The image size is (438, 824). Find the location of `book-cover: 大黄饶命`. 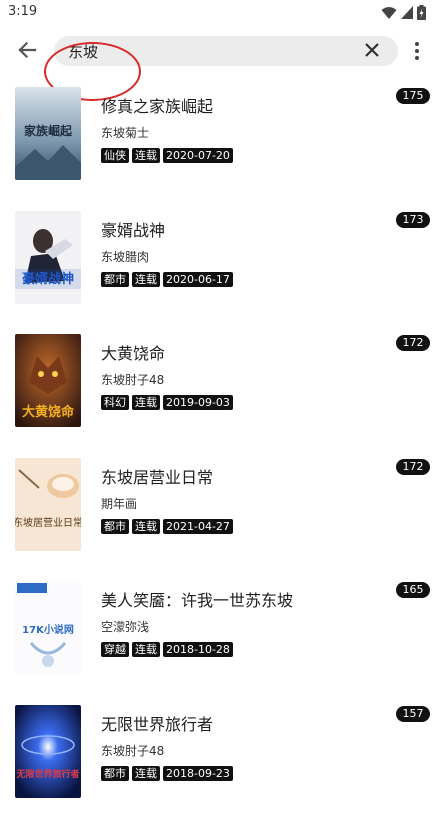

book-cover: 大黄饶命 is located at coordinates (48, 381).